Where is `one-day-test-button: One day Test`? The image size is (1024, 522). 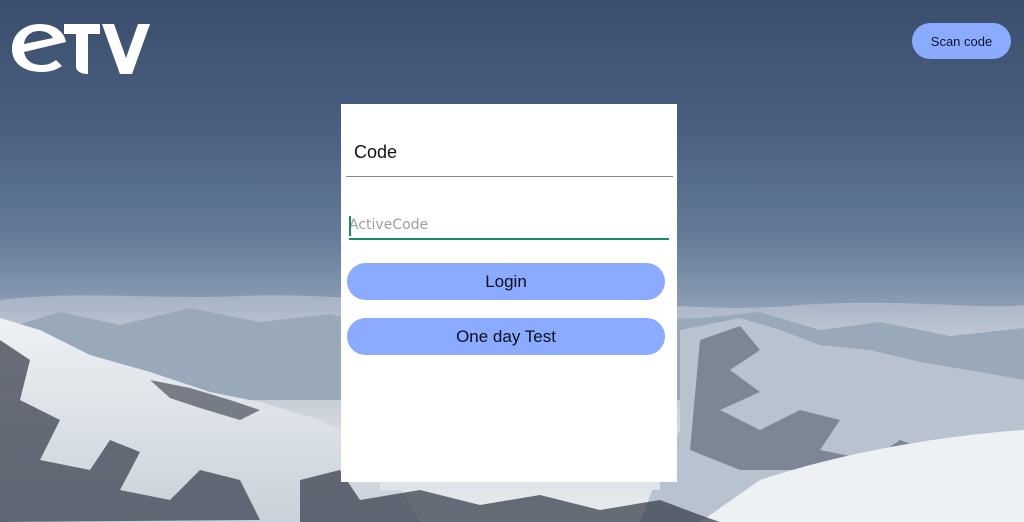 one-day-test-button: One day Test is located at coordinates (506, 336).